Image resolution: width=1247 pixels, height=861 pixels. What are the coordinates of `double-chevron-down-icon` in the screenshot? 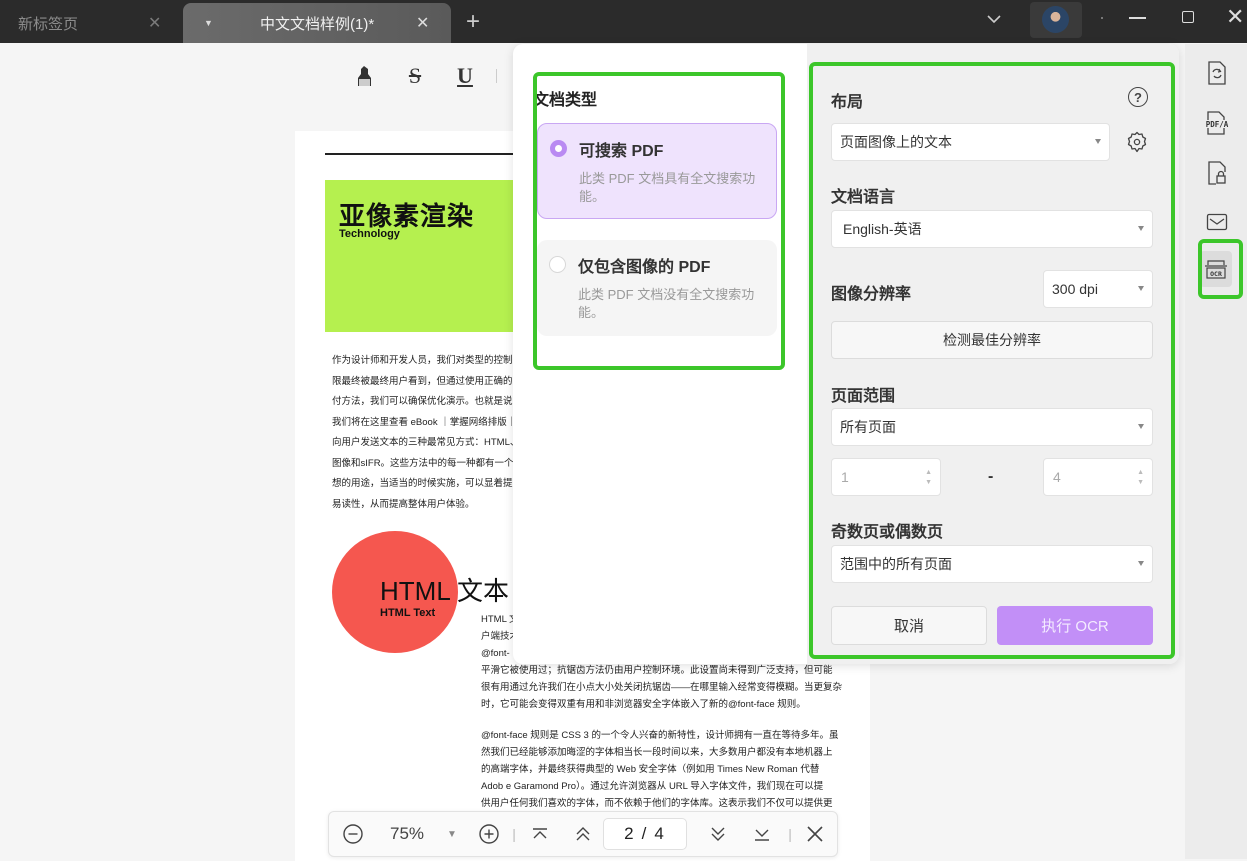 It's located at (718, 834).